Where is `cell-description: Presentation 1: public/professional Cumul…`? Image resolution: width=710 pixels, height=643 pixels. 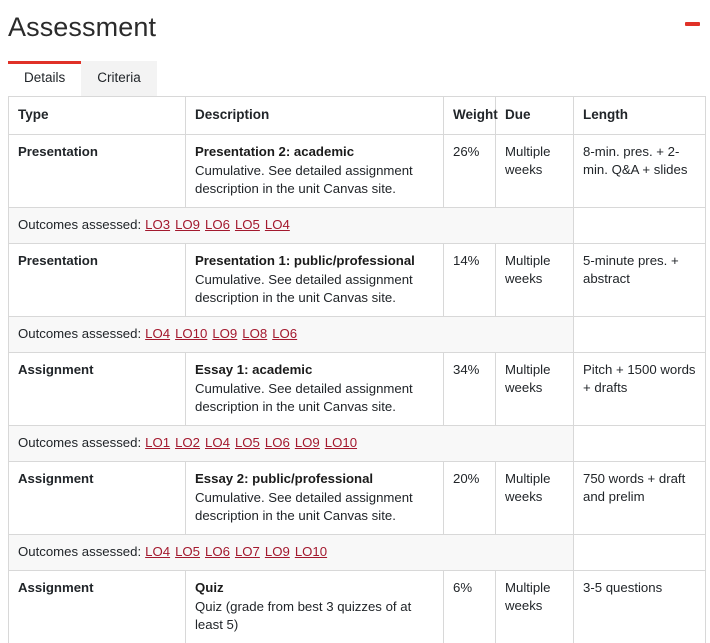
cell-description: Presentation 1: public/professional Cumul… is located at coordinates (314, 280).